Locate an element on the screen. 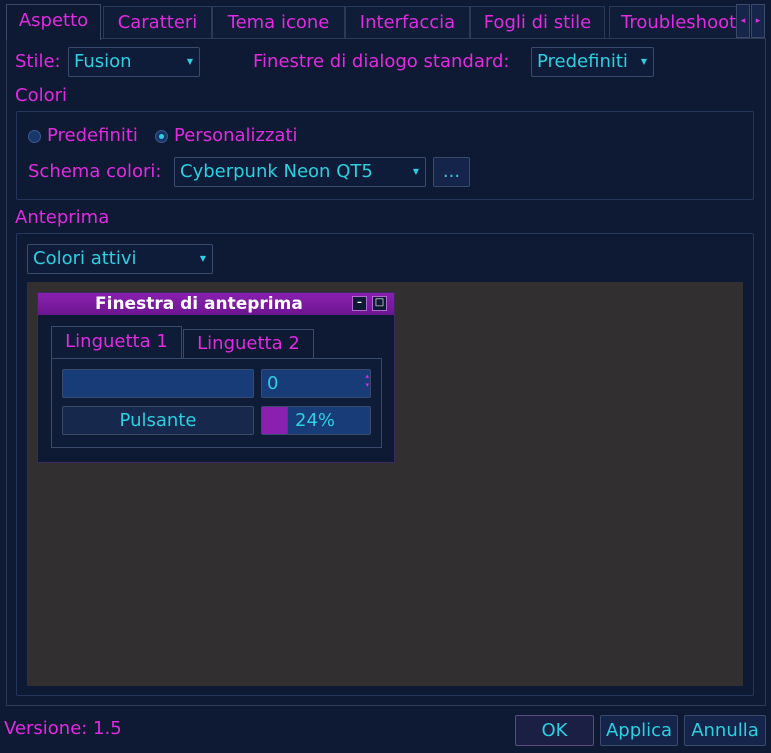  spin-arrows-icon: ▴ ▾ is located at coordinates (367, 381).